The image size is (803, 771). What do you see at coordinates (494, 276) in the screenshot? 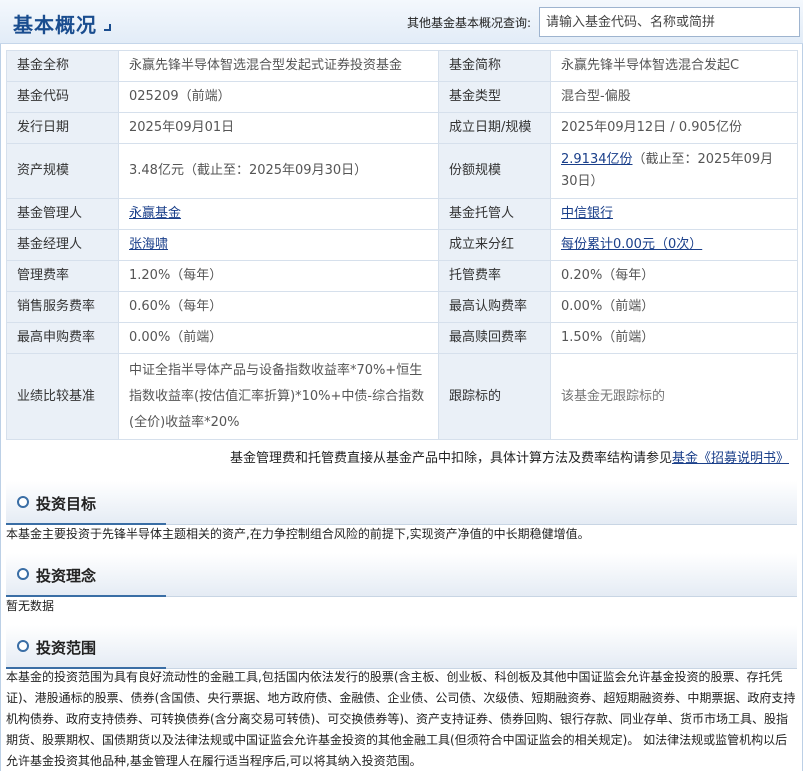
I see `custody-fee-label: 托管费率` at bounding box center [494, 276].